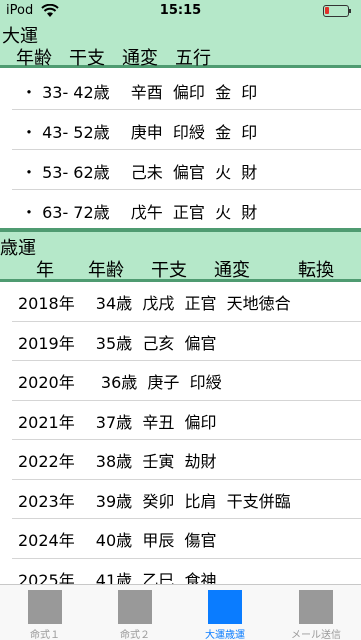  I want to click on tab-label: 命式１, so click(45, 635).